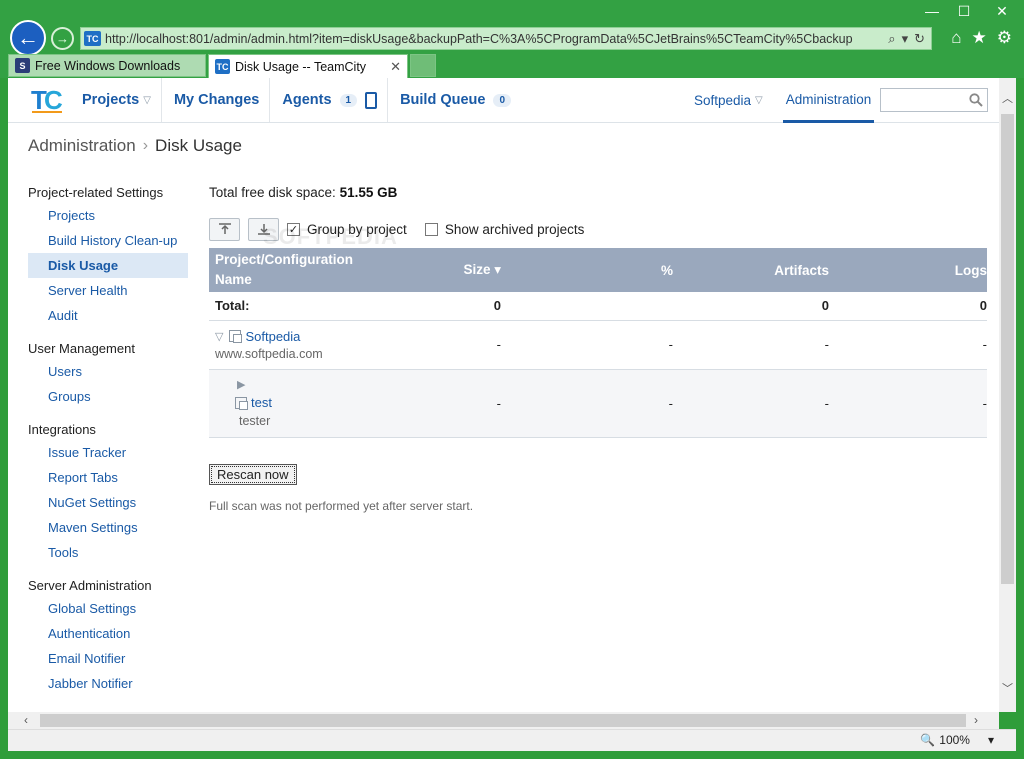  What do you see at coordinates (905, 39) in the screenshot?
I see `dropdown-icon: ▾` at bounding box center [905, 39].